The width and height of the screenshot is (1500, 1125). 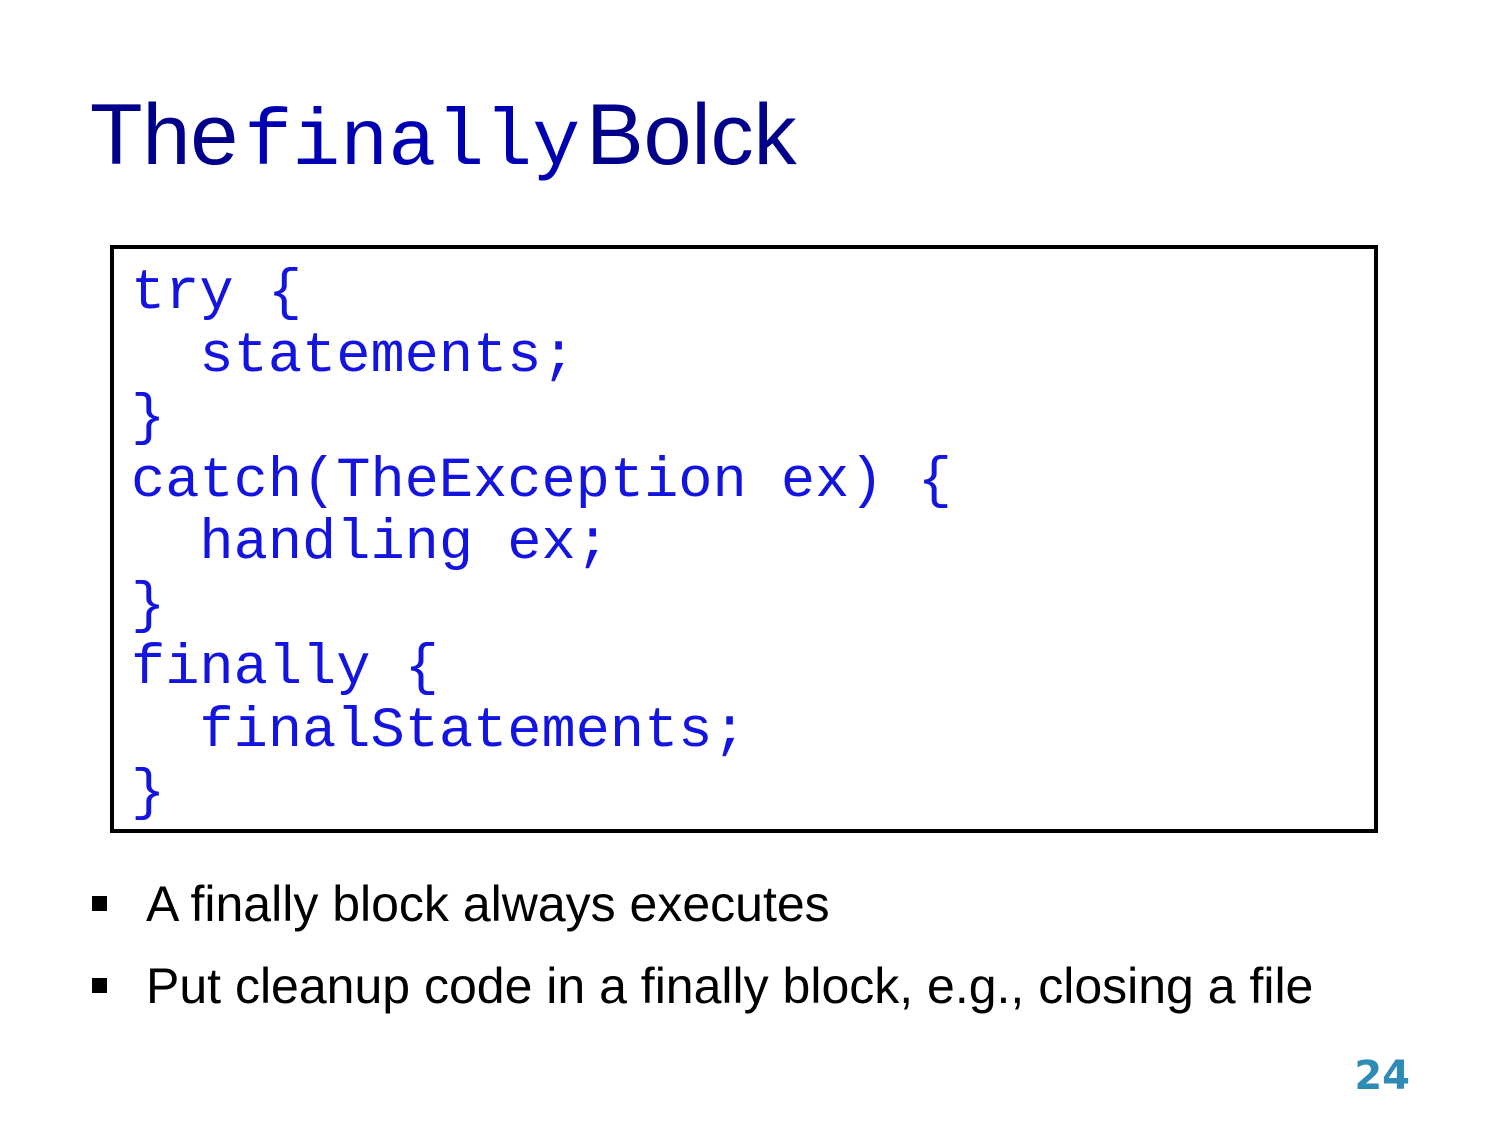 What do you see at coordinates (164, 135) in the screenshot?
I see `title-prefix: The` at bounding box center [164, 135].